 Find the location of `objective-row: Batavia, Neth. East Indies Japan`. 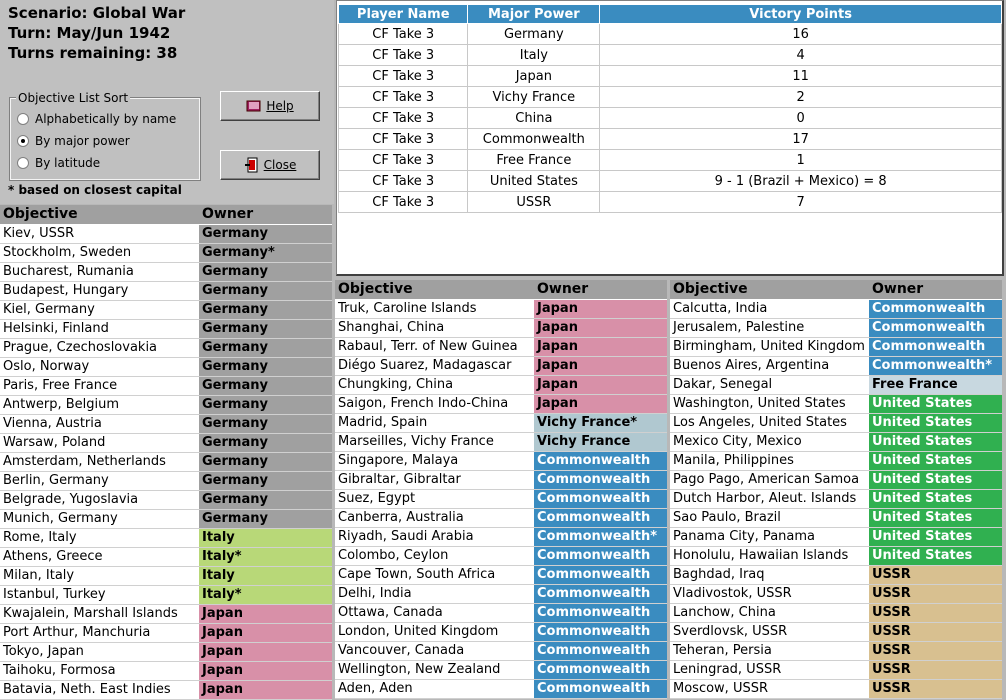

objective-row: Batavia, Neth. East Indies Japan is located at coordinates (166, 690).